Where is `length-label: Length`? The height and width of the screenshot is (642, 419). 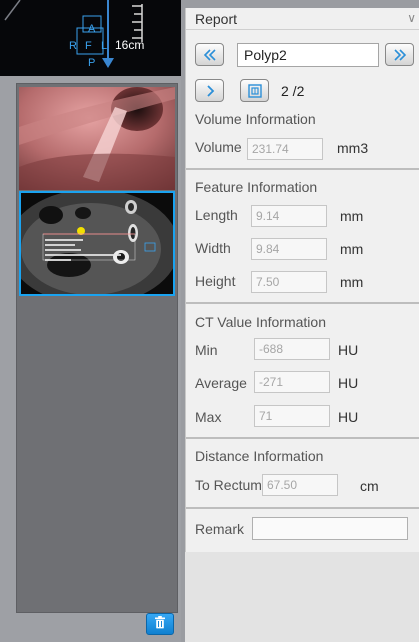
length-label: Length is located at coordinates (216, 215).